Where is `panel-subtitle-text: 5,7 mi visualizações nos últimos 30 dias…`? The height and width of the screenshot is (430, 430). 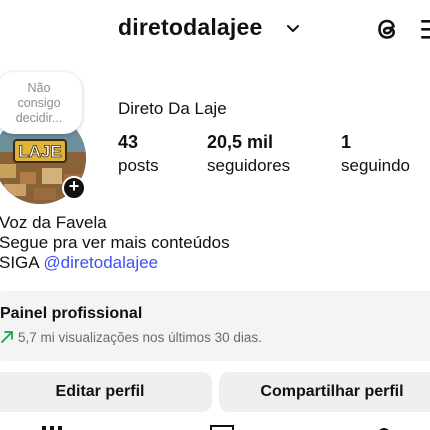
panel-subtitle-text: 5,7 mi visualizações nos últimos 30 dias… is located at coordinates (140, 337).